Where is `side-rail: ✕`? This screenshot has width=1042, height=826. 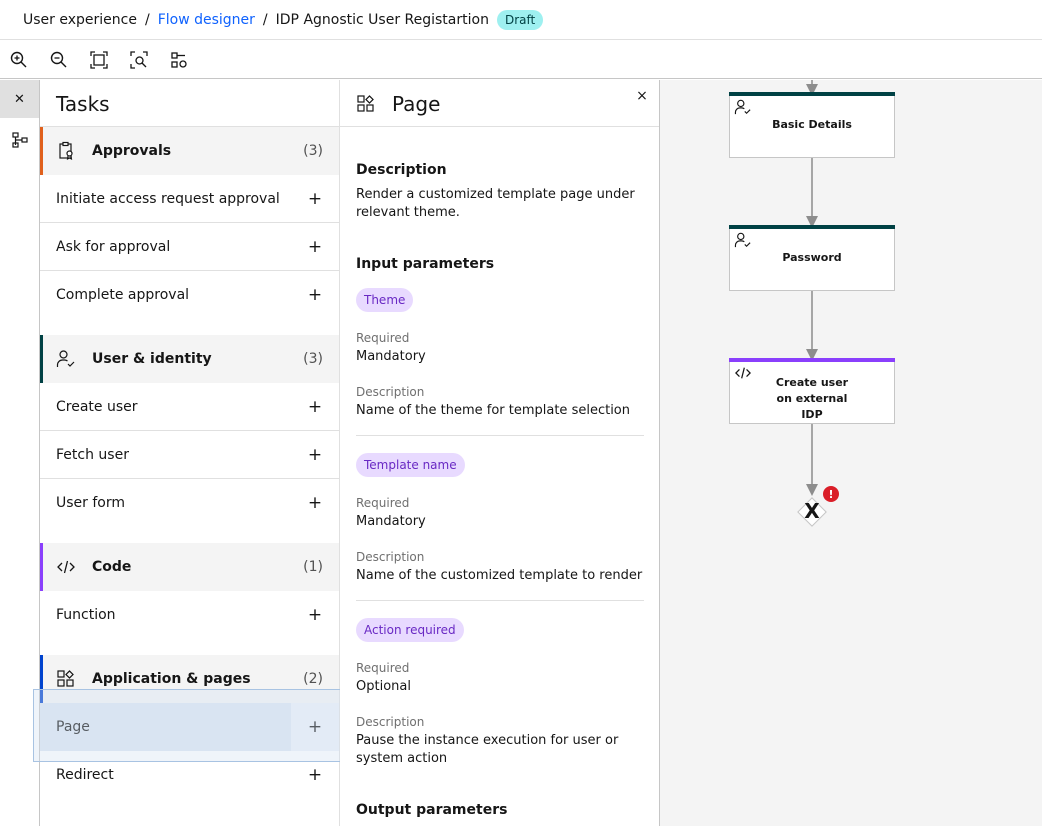 side-rail: ✕ is located at coordinates (20, 453).